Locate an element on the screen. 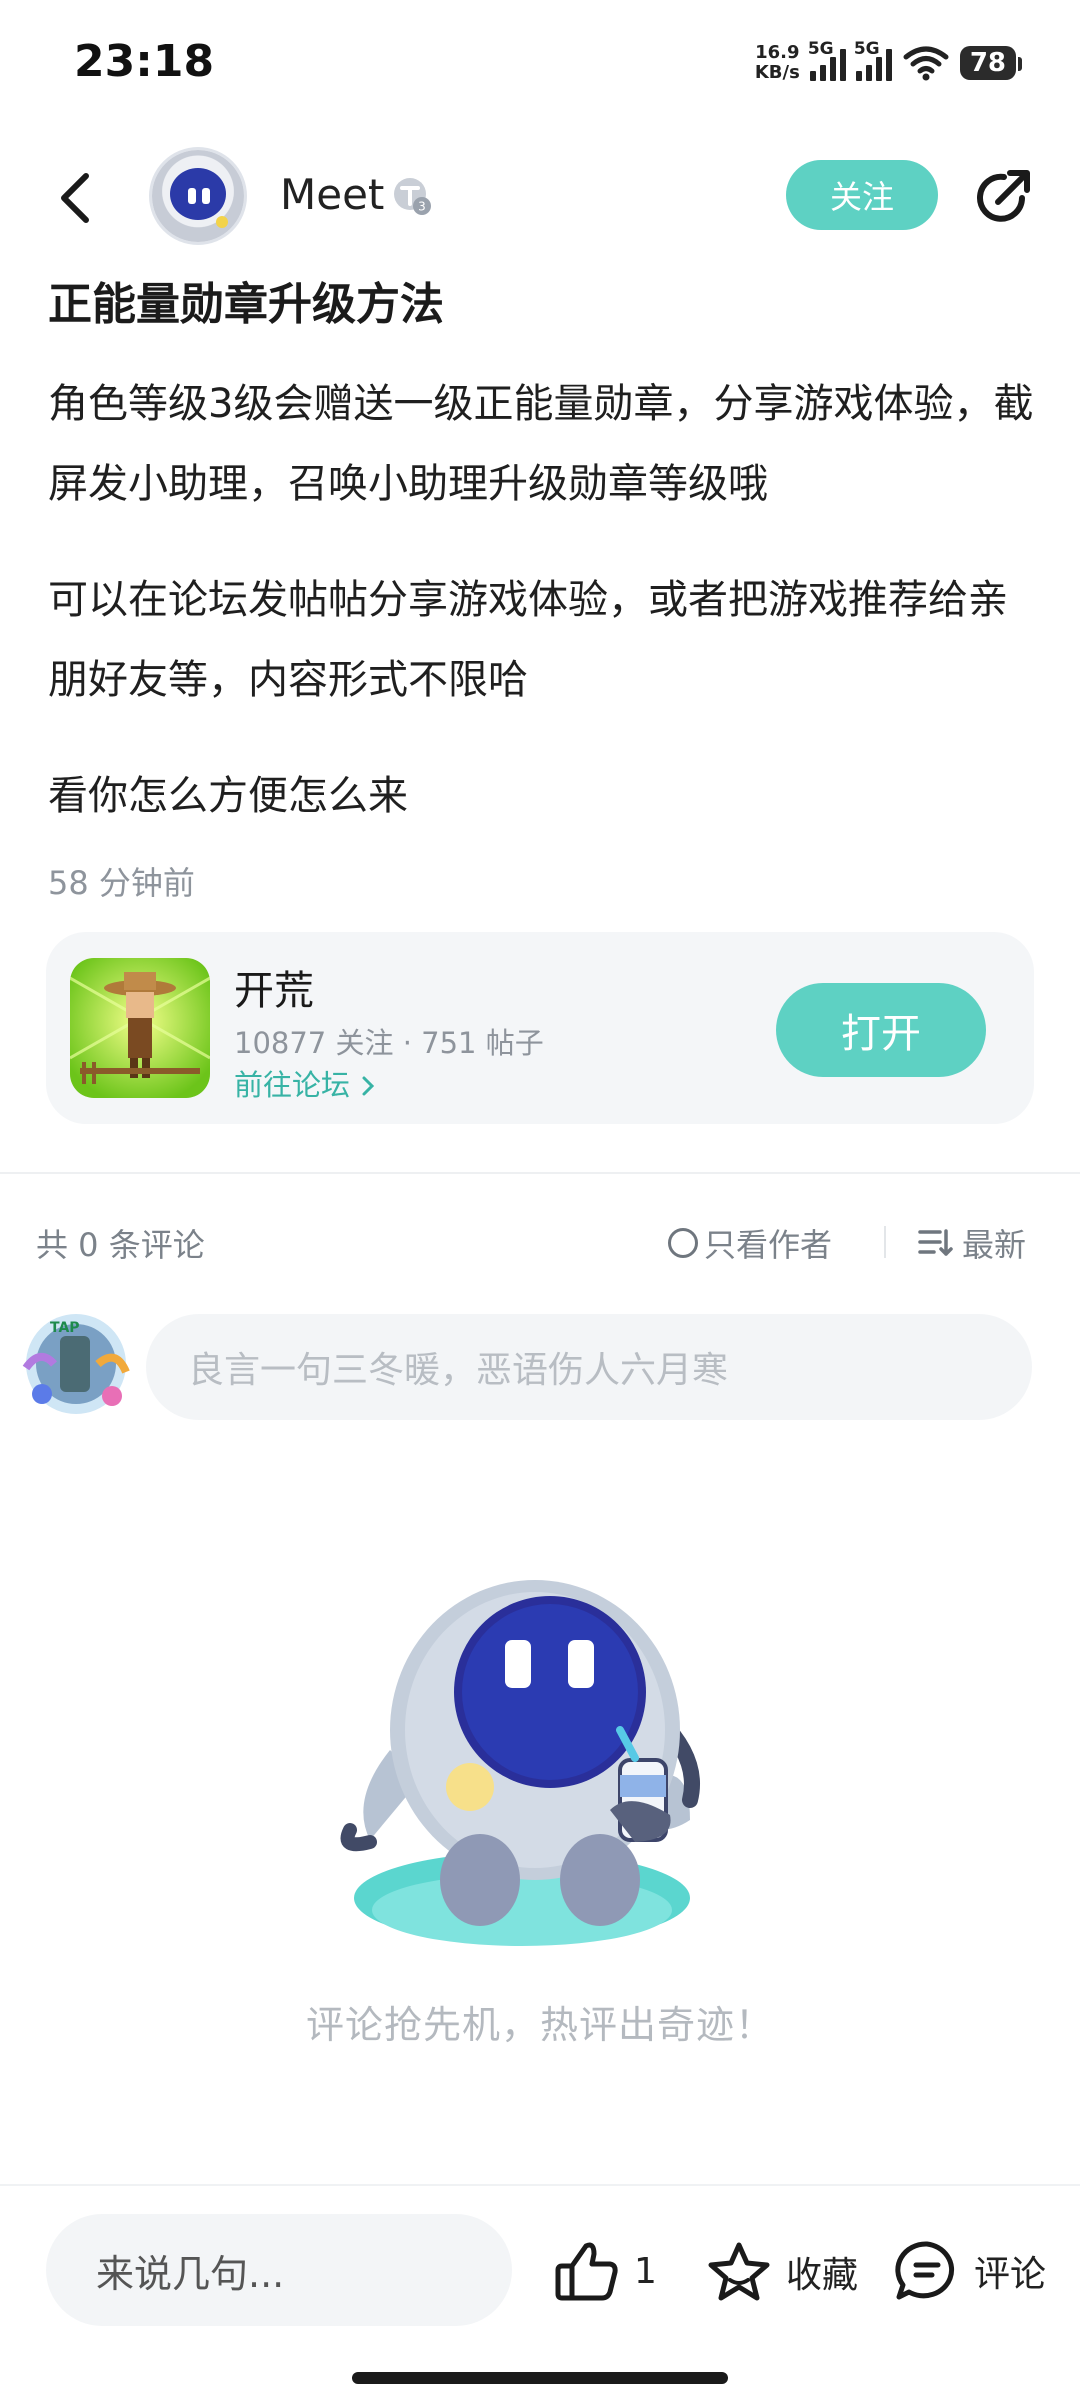  post-paragraph: 可以在论坛发帖帖分享游戏体验，或者把游戏推荐给亲朋好友等，内容形式不限哈 is located at coordinates (528, 640).